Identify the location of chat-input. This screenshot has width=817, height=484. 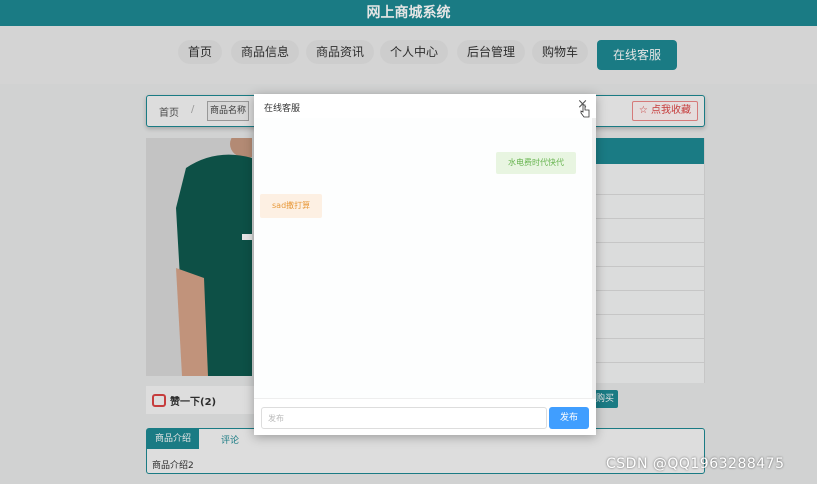
(404, 418).